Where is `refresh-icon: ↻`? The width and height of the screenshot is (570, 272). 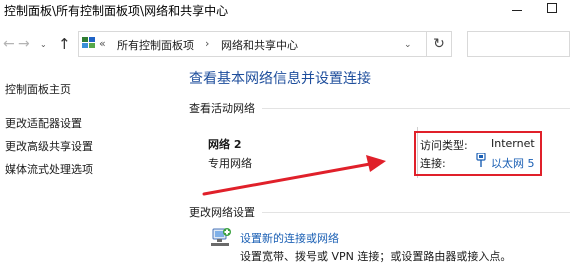 refresh-icon: ↻ is located at coordinates (439, 44).